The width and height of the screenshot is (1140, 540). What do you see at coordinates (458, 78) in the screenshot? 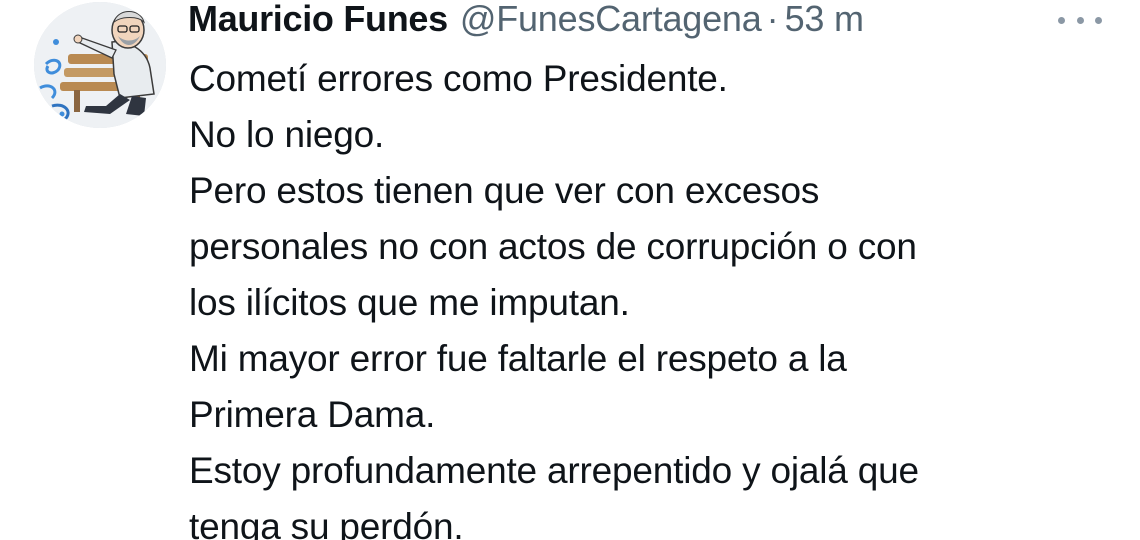
I see `tweet-text-line: Cometí errores como Presidente.` at bounding box center [458, 78].